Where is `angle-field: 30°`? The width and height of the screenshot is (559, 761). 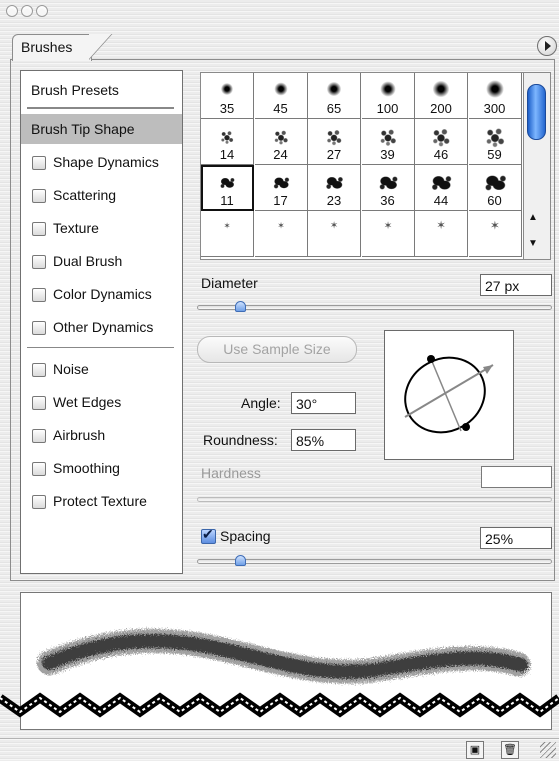 angle-field: 30° is located at coordinates (323, 403).